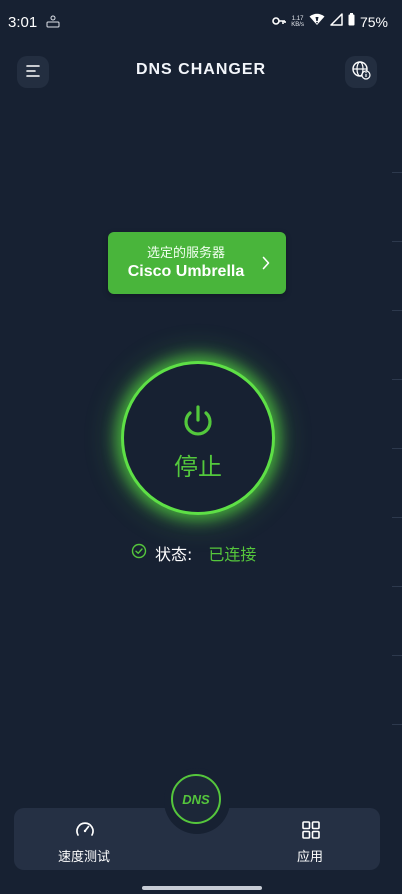 Image resolution: width=402 pixels, height=894 pixels. What do you see at coordinates (201, 23) in the screenshot?
I see `status-bar: 3:01 1.17 KB/s 75%` at bounding box center [201, 23].